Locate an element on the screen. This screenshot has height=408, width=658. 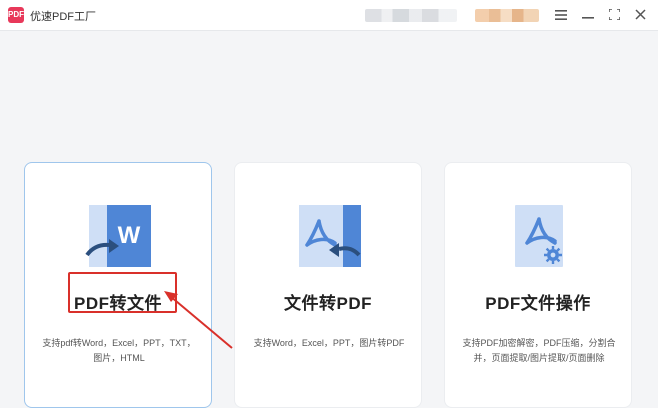
hamburger-menu-icon is located at coordinates (561, 15).